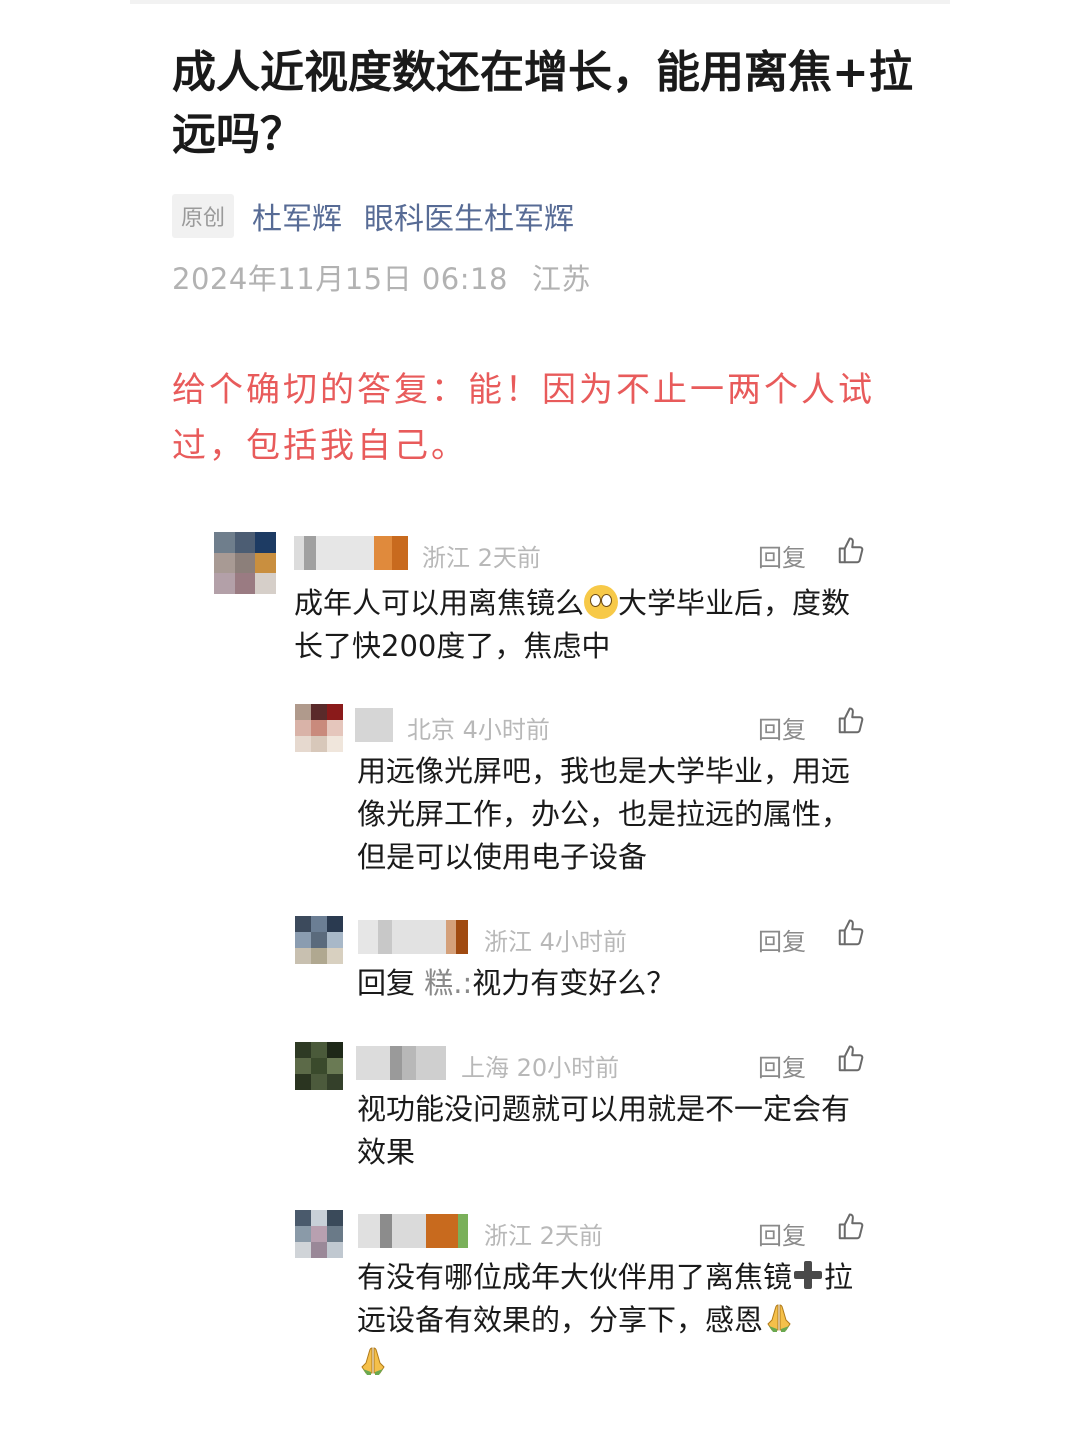 Image resolution: width=1080 pixels, height=1439 pixels. I want to click on publish-date: 2024年11月15日 06:18, so click(340, 279).